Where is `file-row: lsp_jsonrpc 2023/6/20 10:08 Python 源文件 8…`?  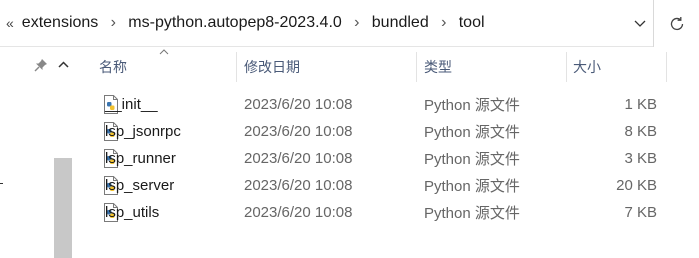 file-row: lsp_jsonrpc 2023/6/20 10:08 Python 源文件 8… is located at coordinates (386, 131).